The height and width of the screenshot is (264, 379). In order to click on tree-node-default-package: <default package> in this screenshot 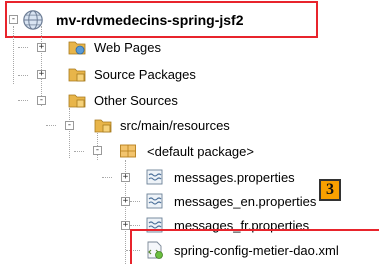, I will do `click(186, 151)`.